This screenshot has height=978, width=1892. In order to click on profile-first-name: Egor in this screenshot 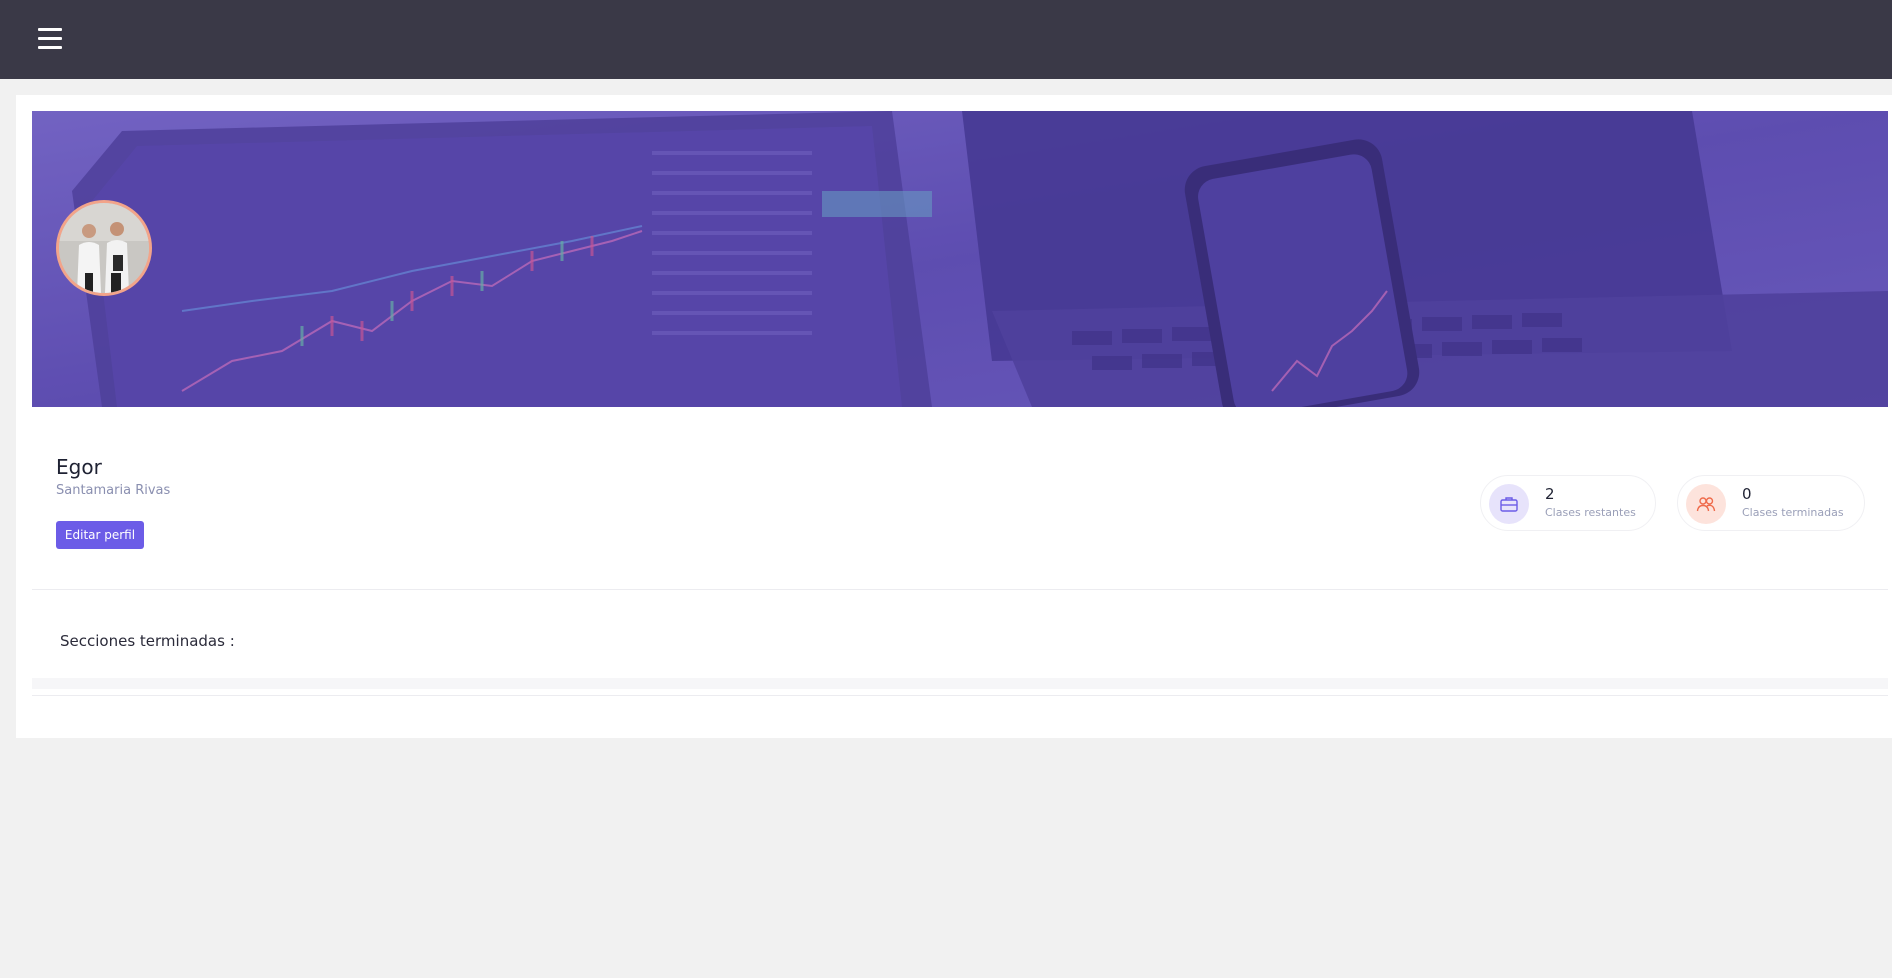, I will do `click(79, 467)`.